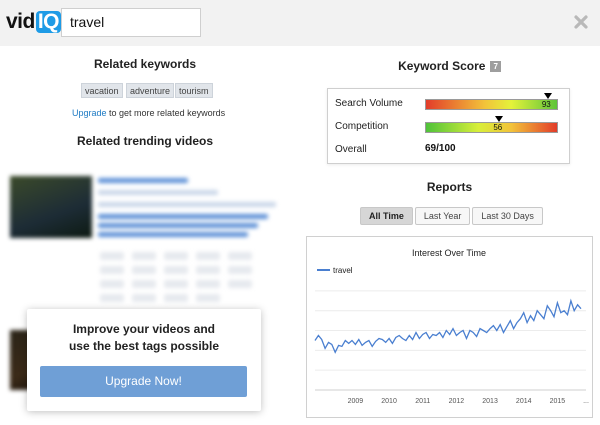  Describe the element at coordinates (499, 119) in the screenshot. I see `competition-marker-icon` at that location.